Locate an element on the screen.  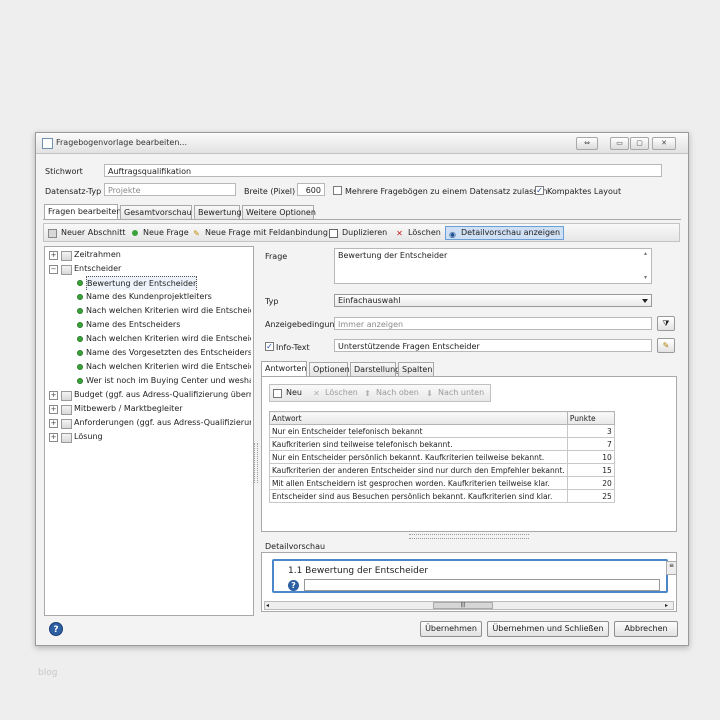
minimize-button: ▭ is located at coordinates (619, 143).